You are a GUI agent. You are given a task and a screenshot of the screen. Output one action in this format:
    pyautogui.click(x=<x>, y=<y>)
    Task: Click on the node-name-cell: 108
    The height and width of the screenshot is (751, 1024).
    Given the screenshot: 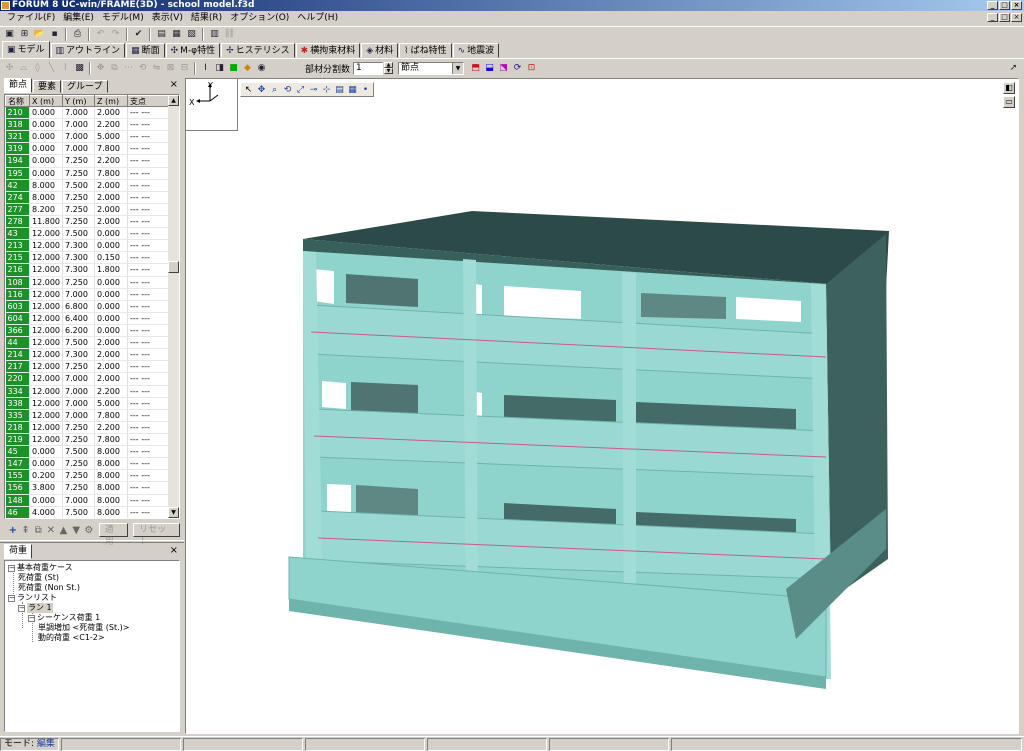 What is the action you would take?
    pyautogui.click(x=17, y=282)
    